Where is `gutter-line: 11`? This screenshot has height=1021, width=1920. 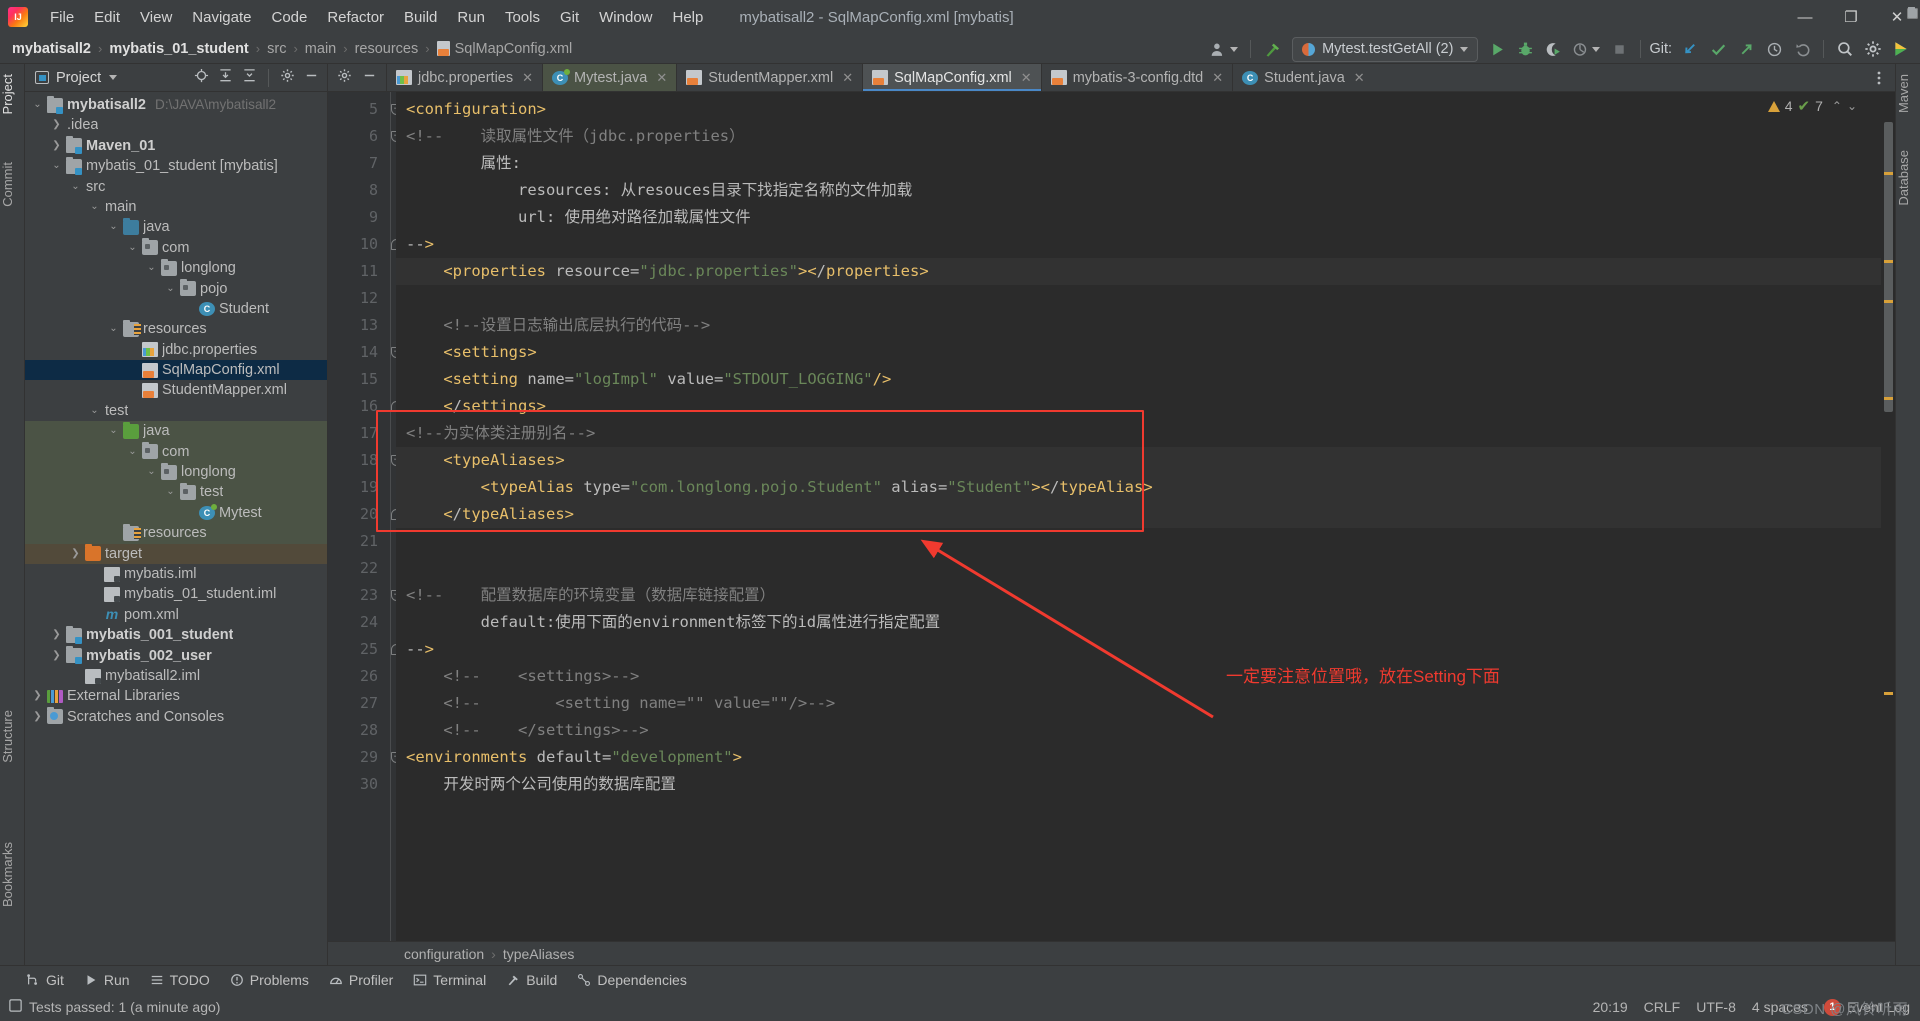 gutter-line: 11 is located at coordinates (362, 271).